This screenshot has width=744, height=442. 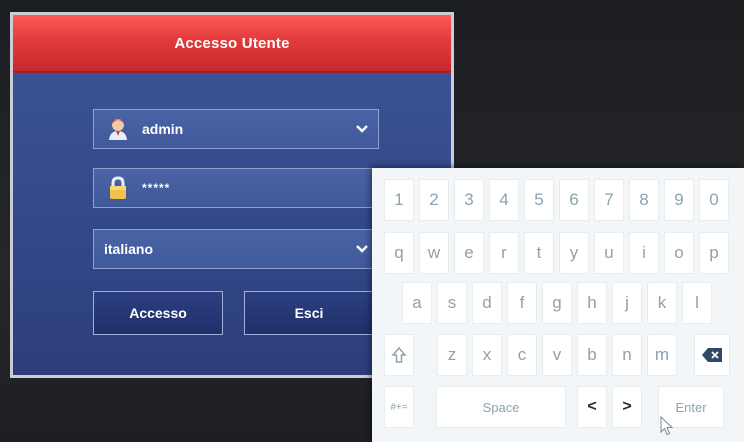 I want to click on lock-icon, so click(x=118, y=188).